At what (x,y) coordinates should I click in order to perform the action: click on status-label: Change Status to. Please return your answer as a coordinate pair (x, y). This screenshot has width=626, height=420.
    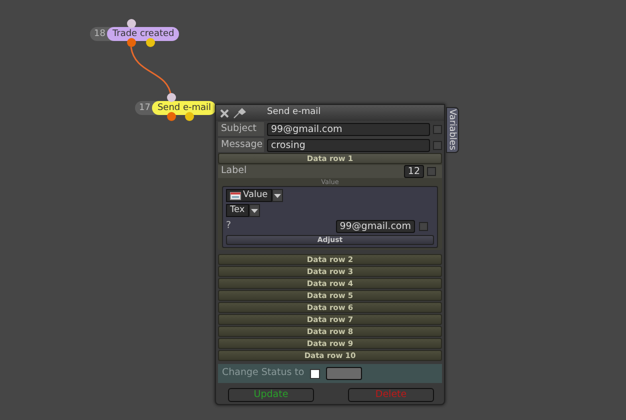
    Looking at the image, I should click on (263, 373).